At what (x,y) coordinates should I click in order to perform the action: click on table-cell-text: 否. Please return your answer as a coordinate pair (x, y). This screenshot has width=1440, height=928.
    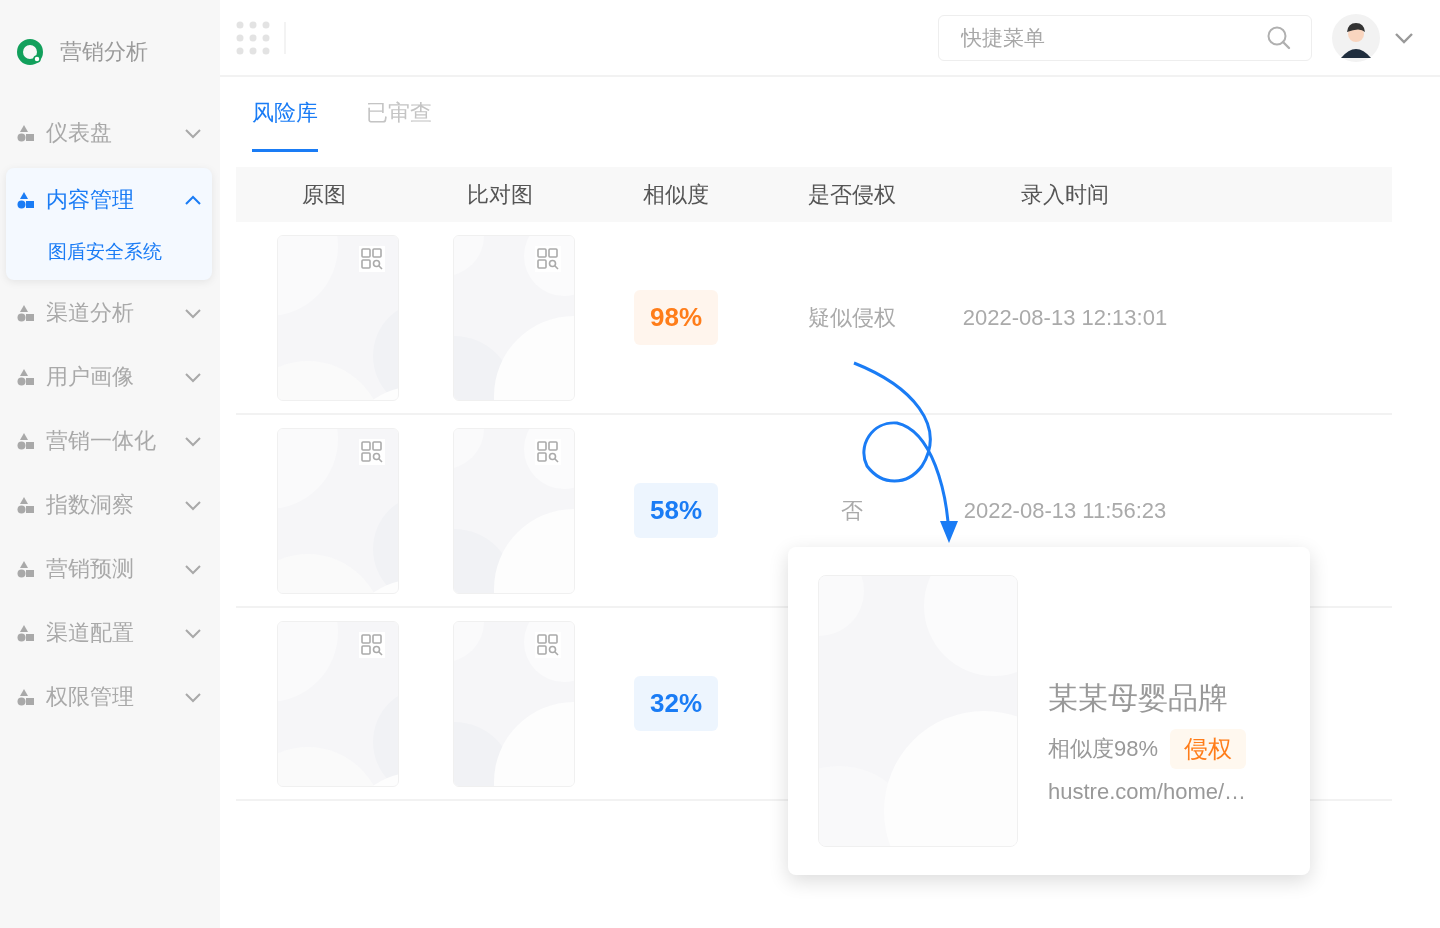
    Looking at the image, I should click on (852, 510).